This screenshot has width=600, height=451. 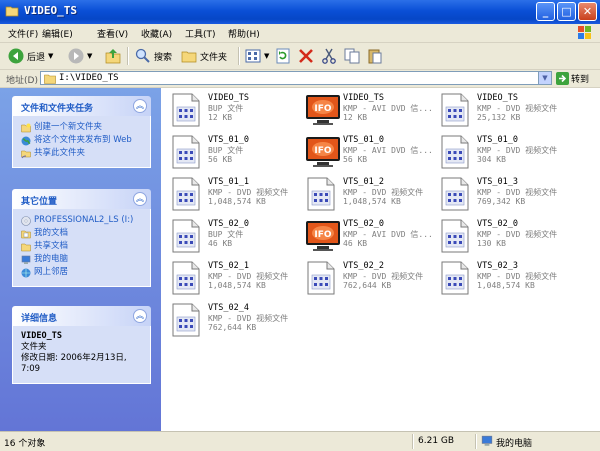 I want to click on file-item: IFO VIDEO_TS KMP - AVI DVD 信... 12 KB, so click(x=367, y=111).